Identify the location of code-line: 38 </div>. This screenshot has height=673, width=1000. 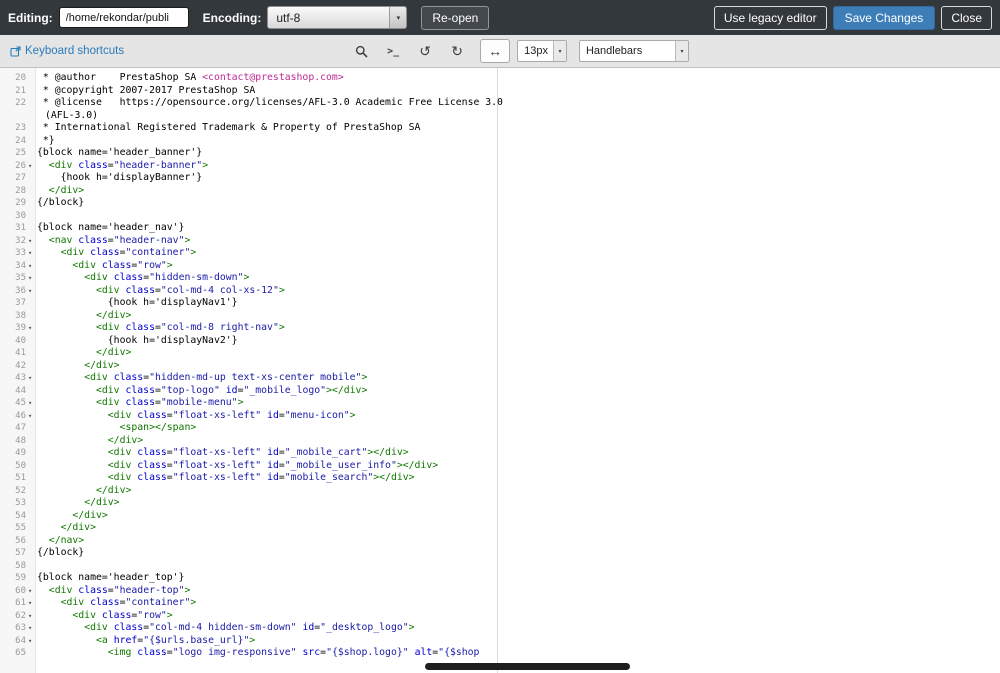
(500, 316).